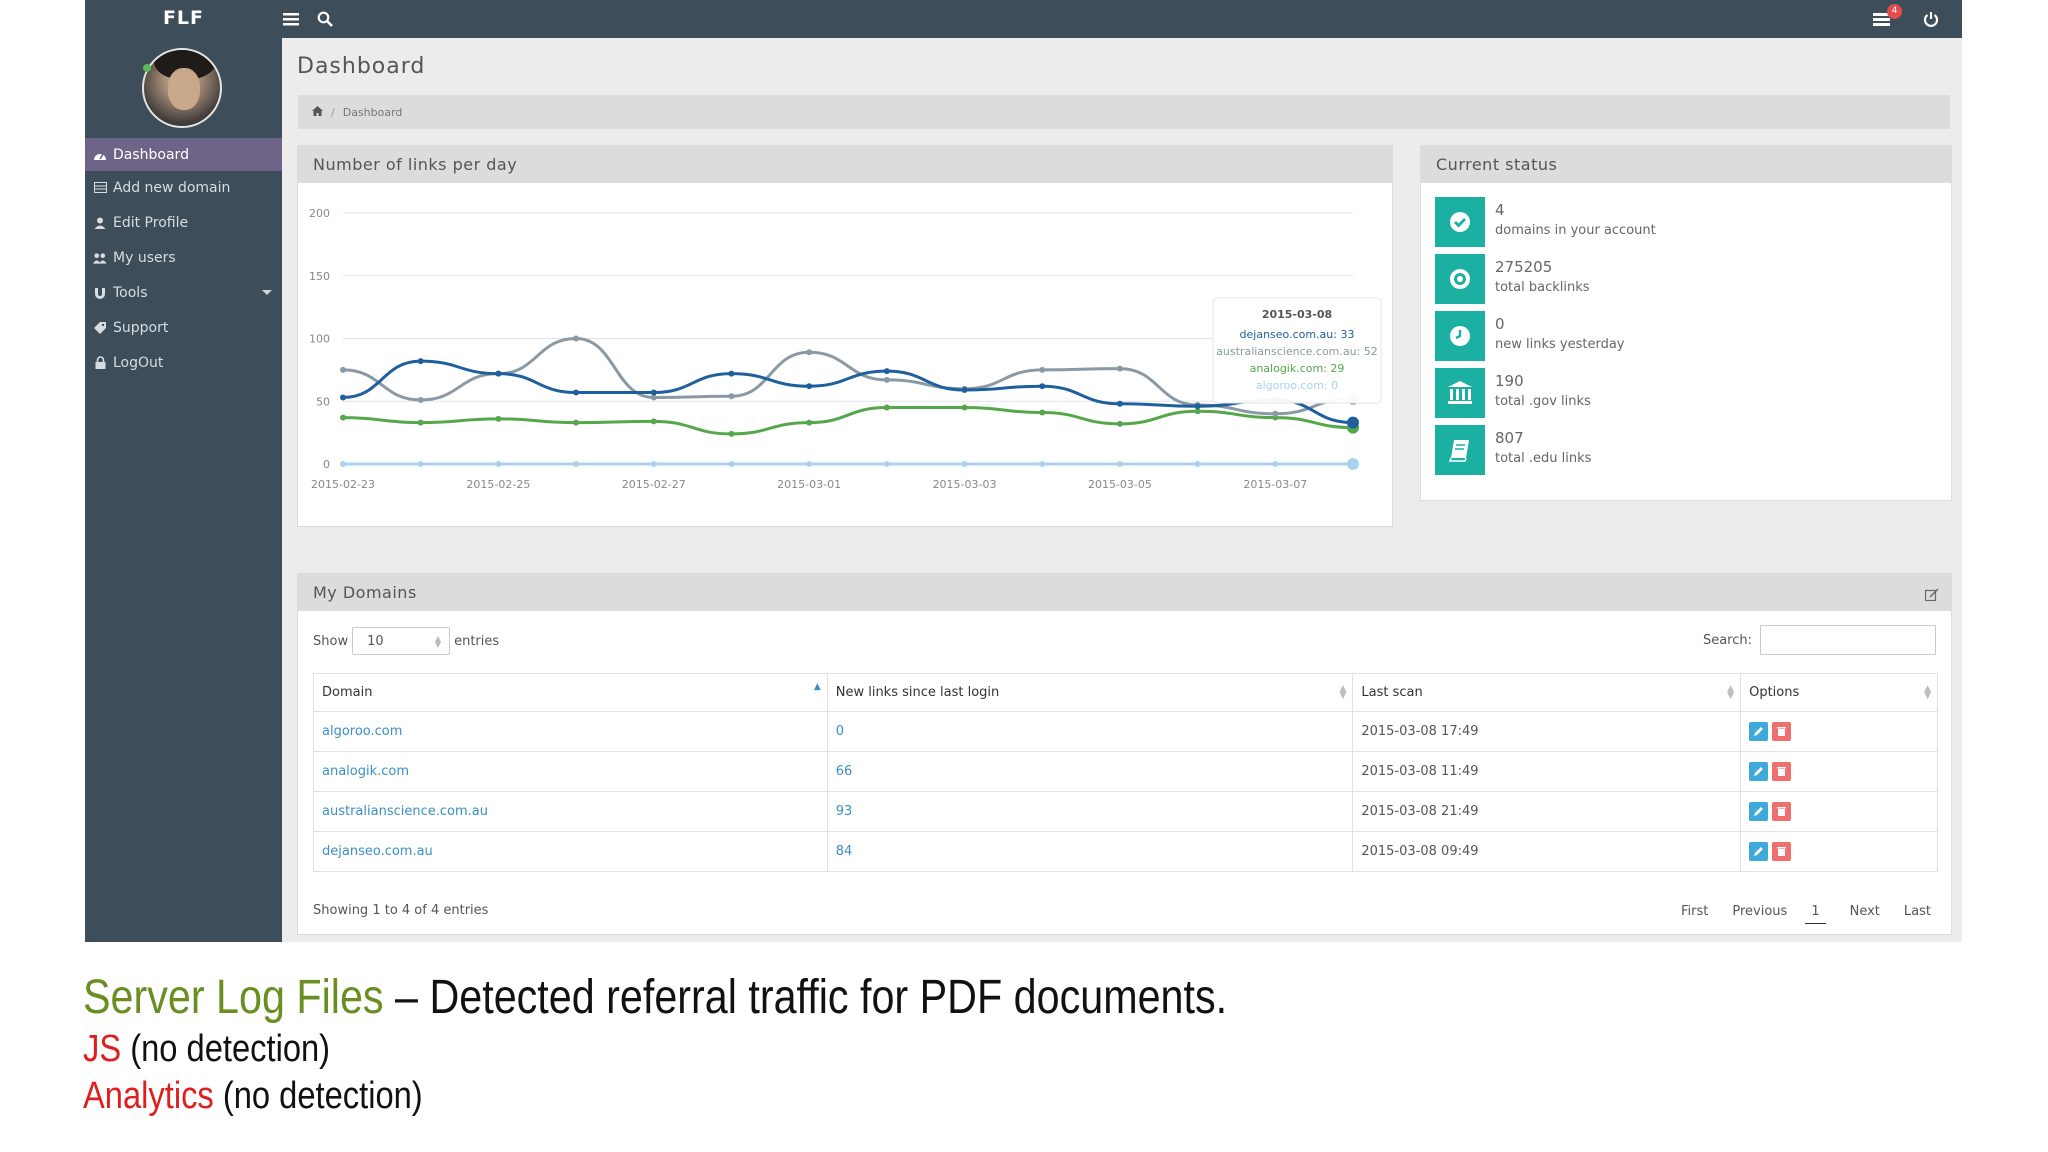  What do you see at coordinates (1124, 112) in the screenshot?
I see `breadcrumb: / Dashboard` at bounding box center [1124, 112].